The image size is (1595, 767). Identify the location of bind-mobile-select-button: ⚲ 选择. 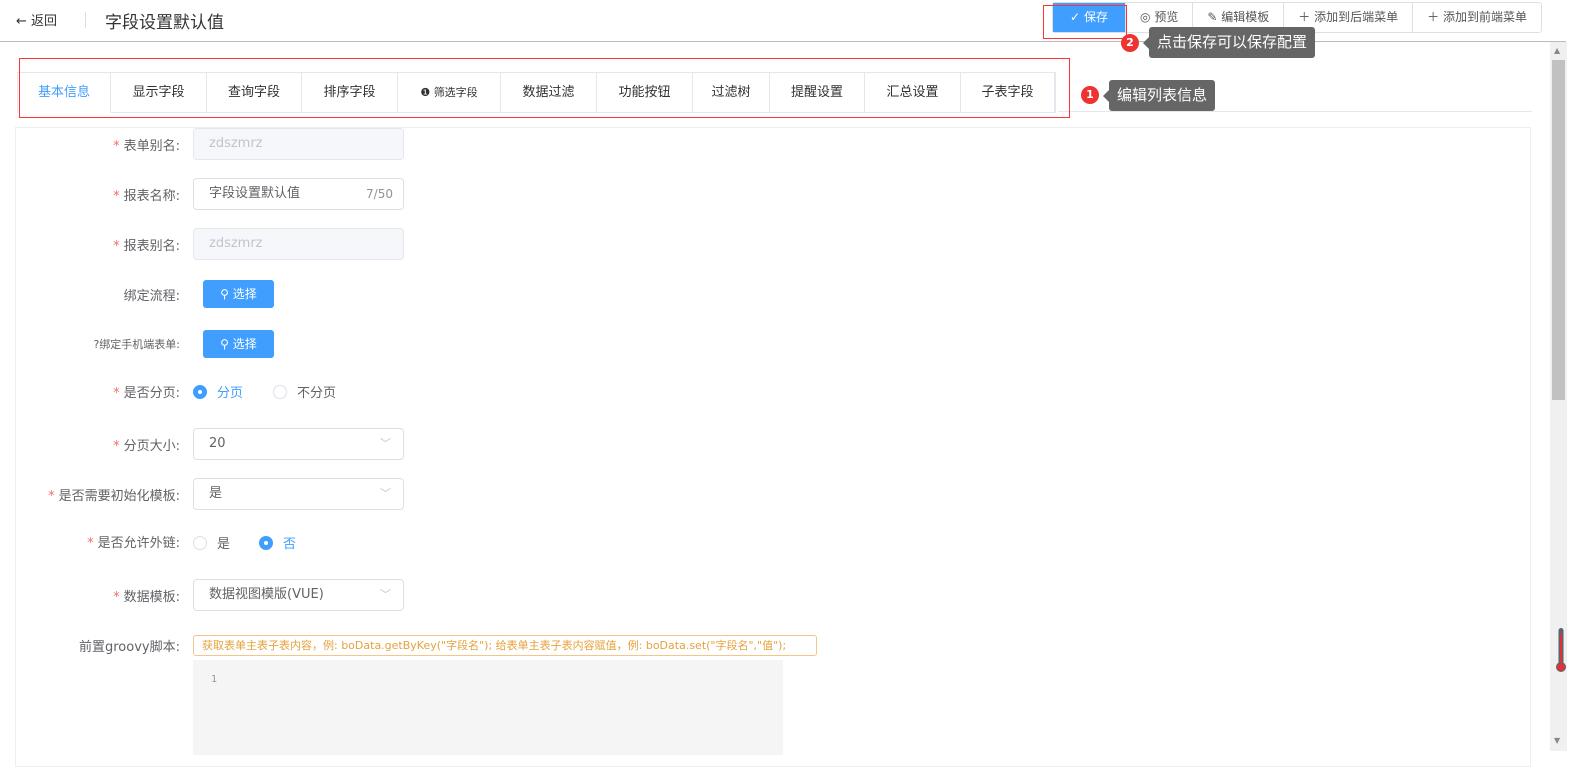
(238, 344).